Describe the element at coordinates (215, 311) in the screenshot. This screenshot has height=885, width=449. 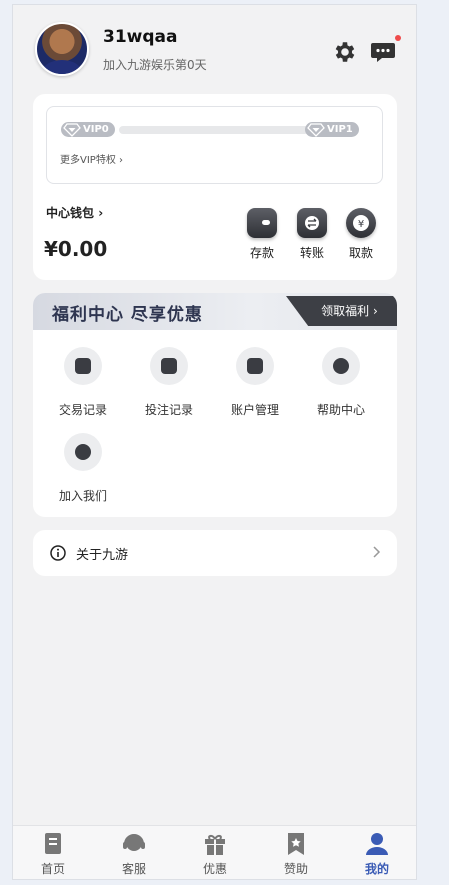
I see `welfare-header: 福利中心 尽享优惠 领取福利 ›` at that location.